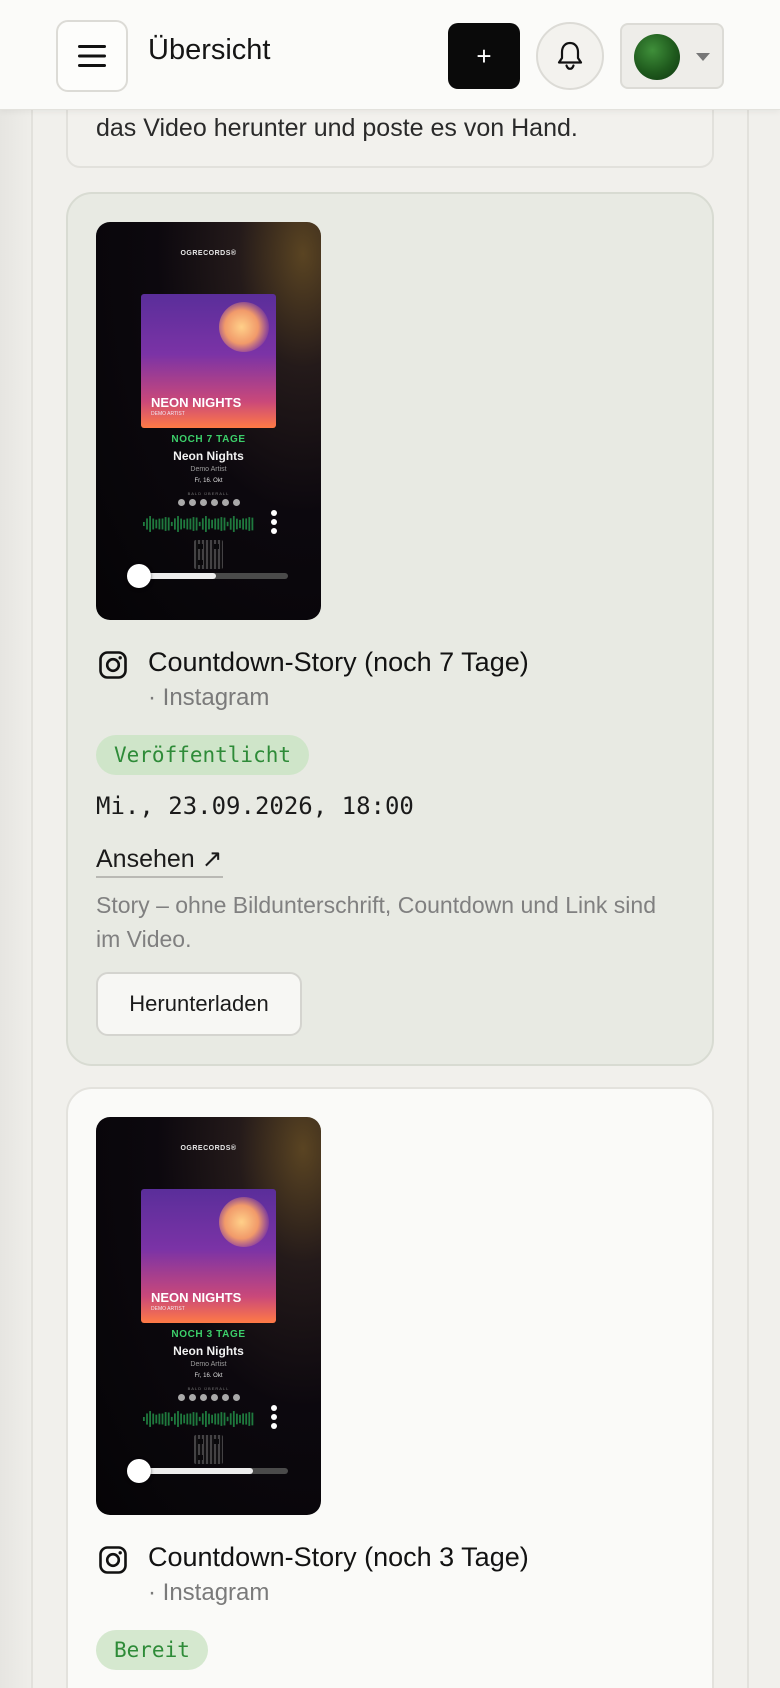 The image size is (780, 1688). I want to click on status-badge: Bereit, so click(152, 1650).